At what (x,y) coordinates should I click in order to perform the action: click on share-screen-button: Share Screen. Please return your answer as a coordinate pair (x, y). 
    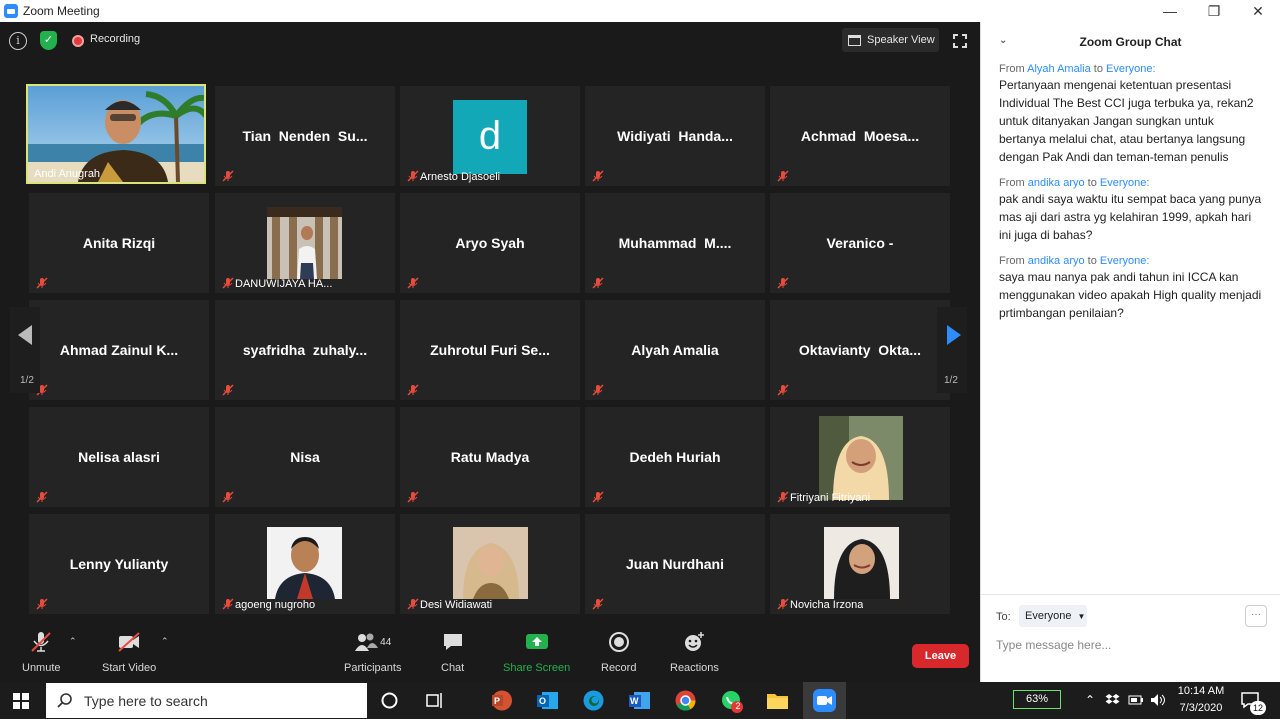
    Looking at the image, I should click on (536, 652).